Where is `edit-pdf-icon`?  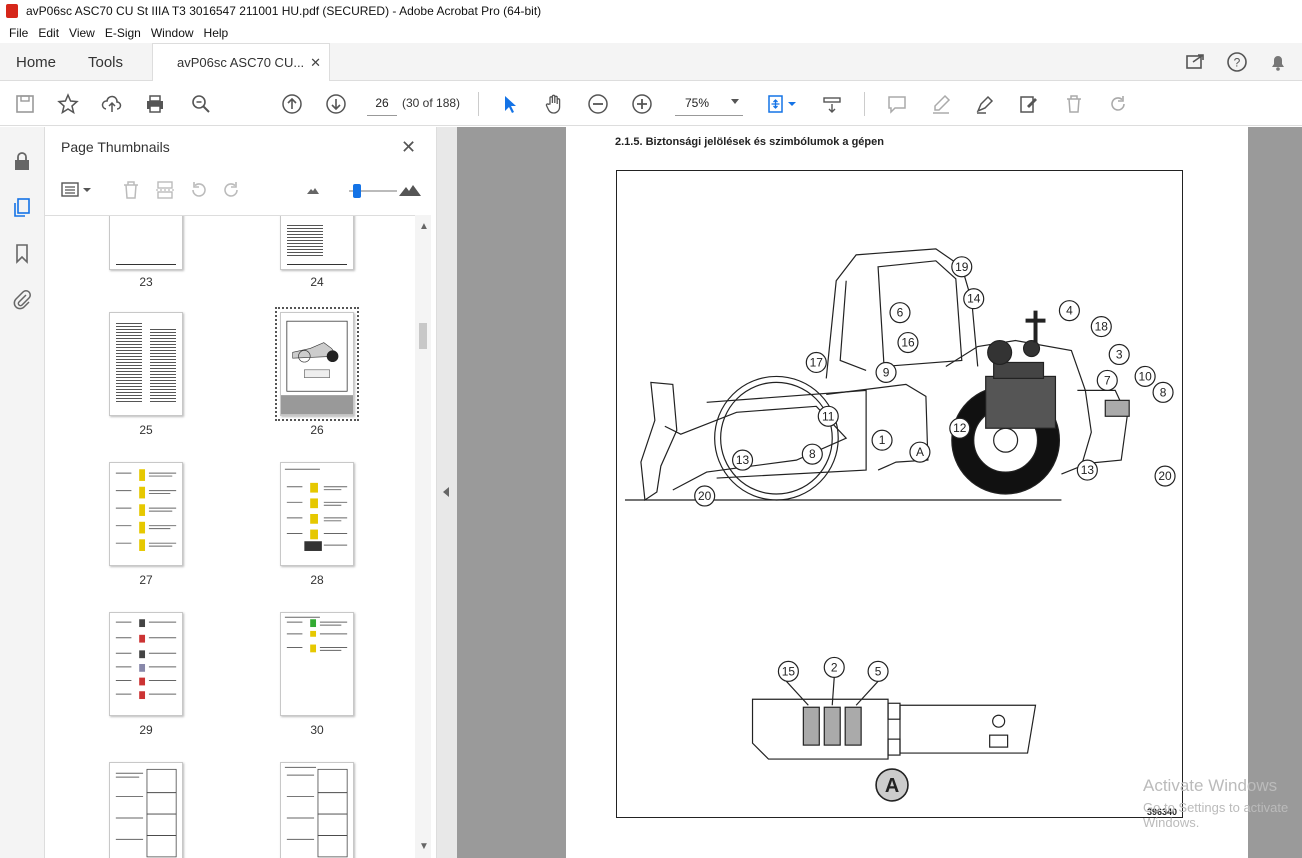
edit-pdf-icon is located at coordinates (1029, 104).